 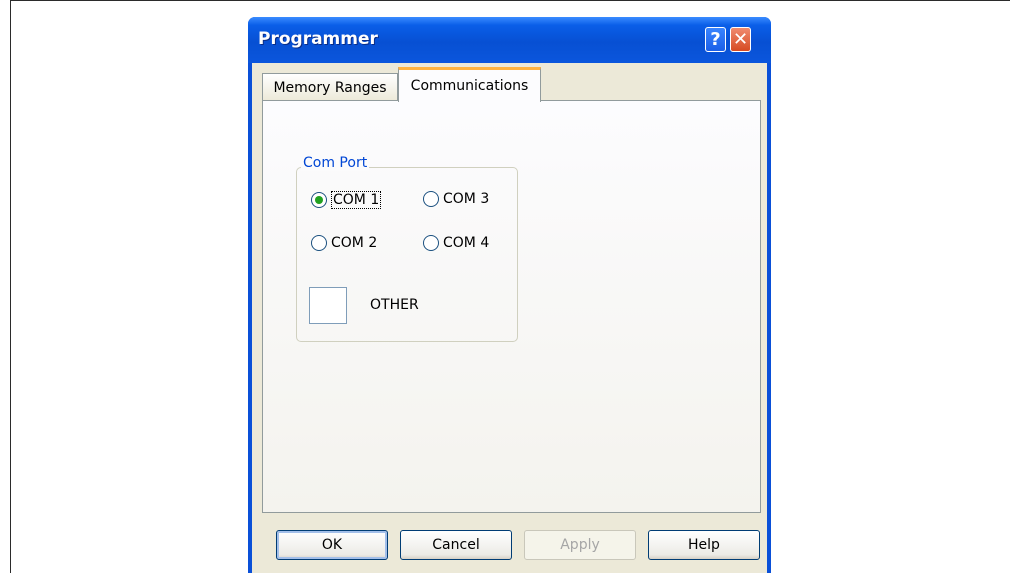 I want to click on com4-option: COM 4, so click(x=456, y=243).